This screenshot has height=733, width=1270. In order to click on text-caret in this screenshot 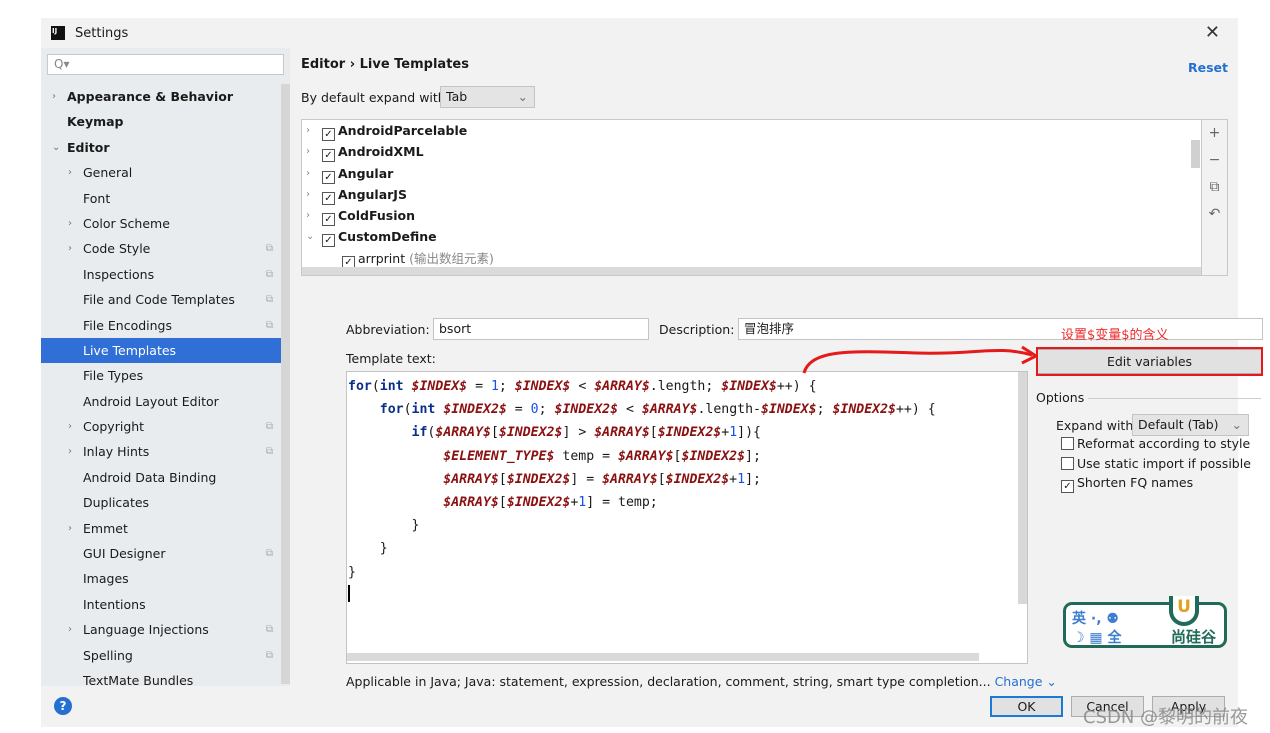, I will do `click(349, 593)`.